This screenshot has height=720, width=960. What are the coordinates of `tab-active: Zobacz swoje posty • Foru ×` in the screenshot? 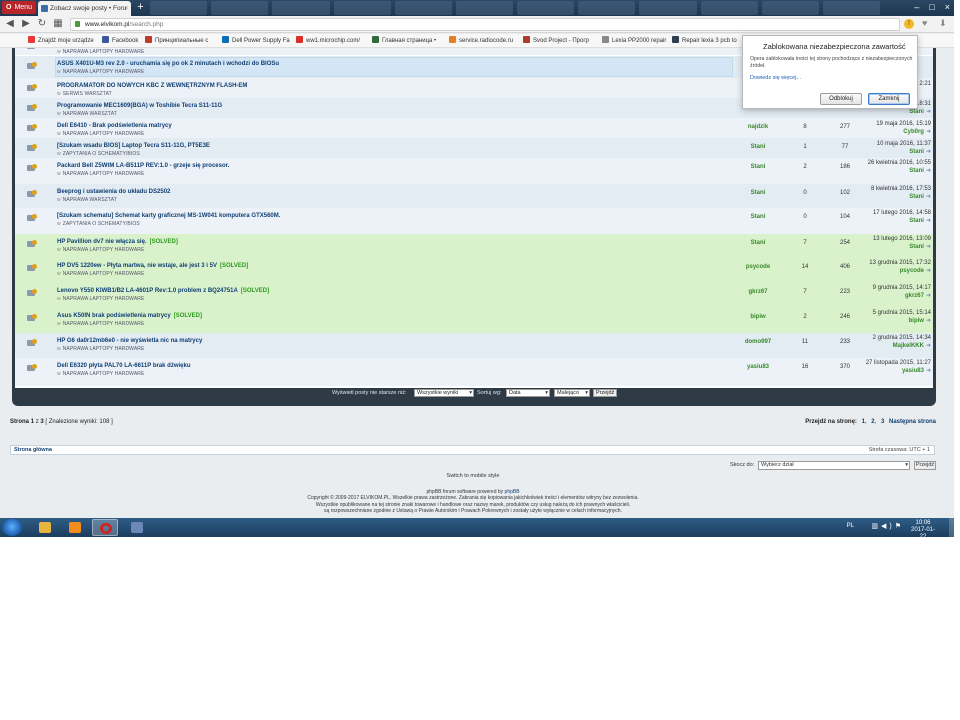 It's located at (84, 8).